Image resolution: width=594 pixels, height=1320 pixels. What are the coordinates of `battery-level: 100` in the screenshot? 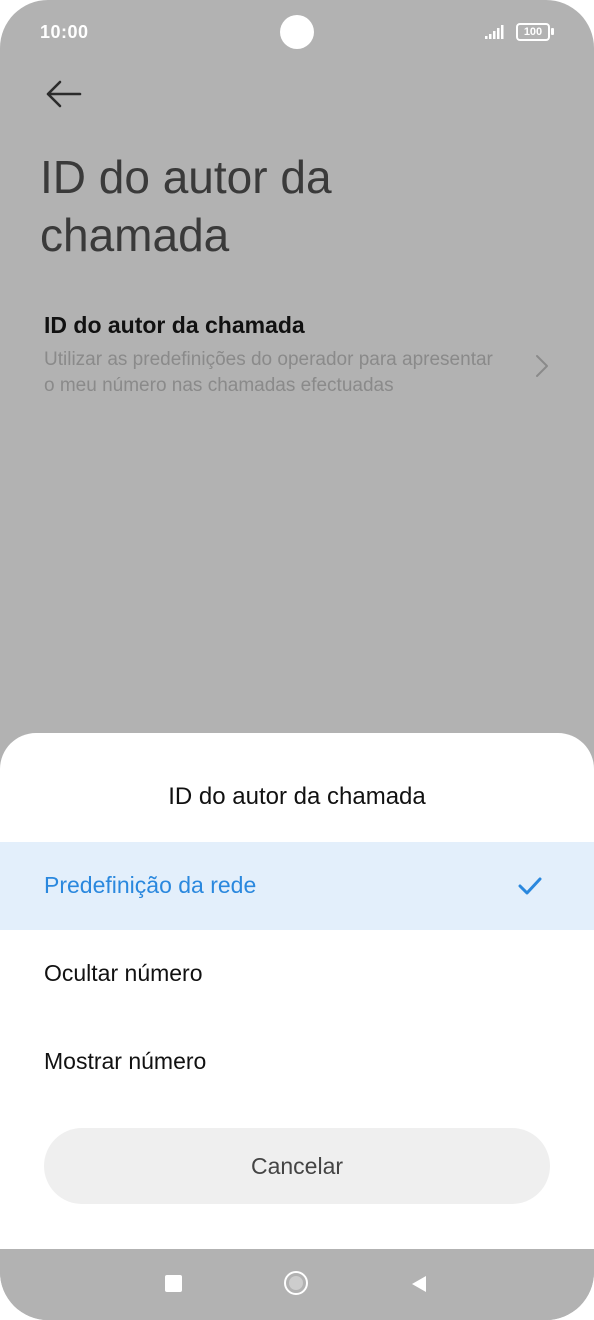 It's located at (533, 32).